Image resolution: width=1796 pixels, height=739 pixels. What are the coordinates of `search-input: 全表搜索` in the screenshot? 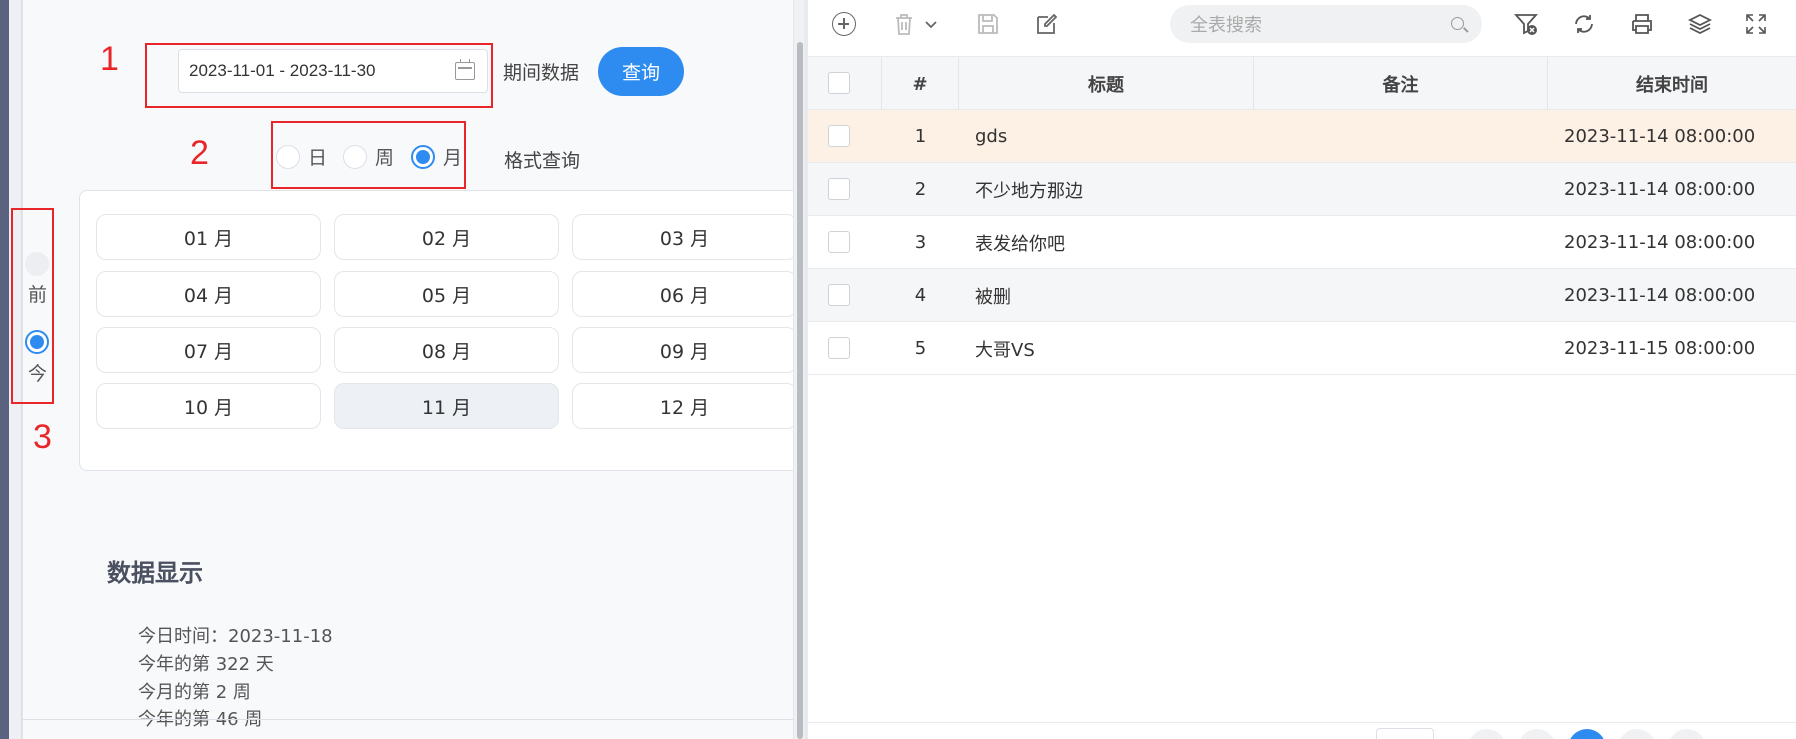 It's located at (1326, 24).